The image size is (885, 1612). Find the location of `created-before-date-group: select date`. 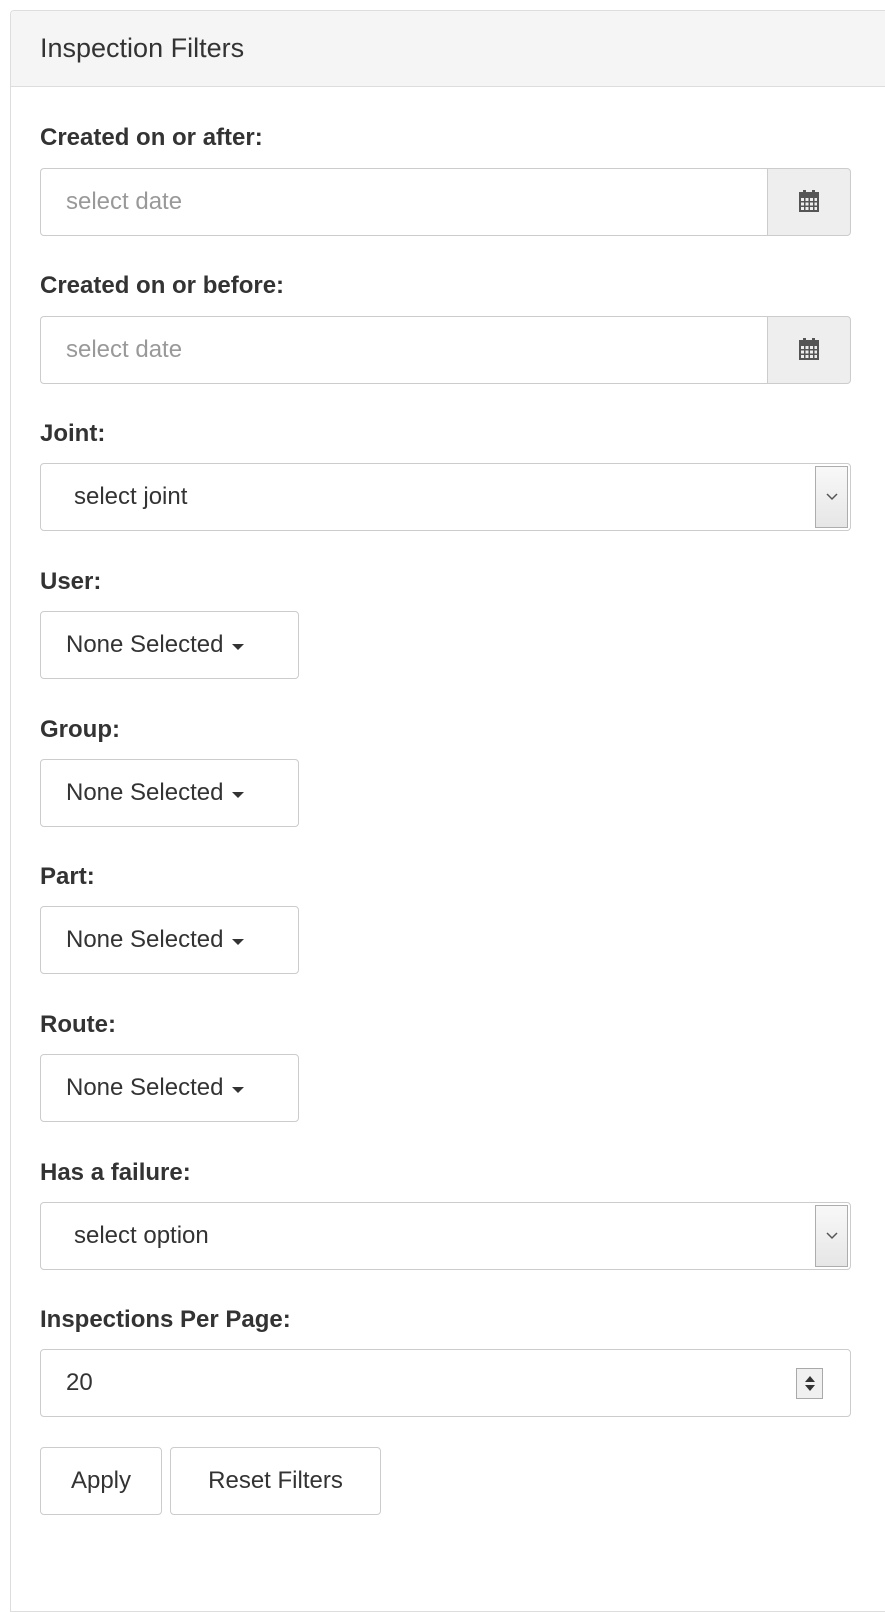

created-before-date-group: select date is located at coordinates (445, 350).